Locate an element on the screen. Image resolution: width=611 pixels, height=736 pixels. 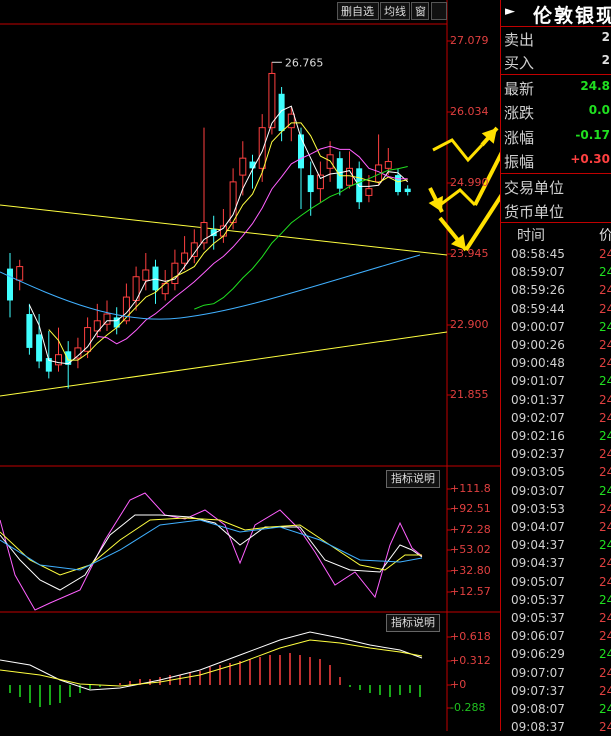
toolbar-scroll-button is located at coordinates (439, 11).